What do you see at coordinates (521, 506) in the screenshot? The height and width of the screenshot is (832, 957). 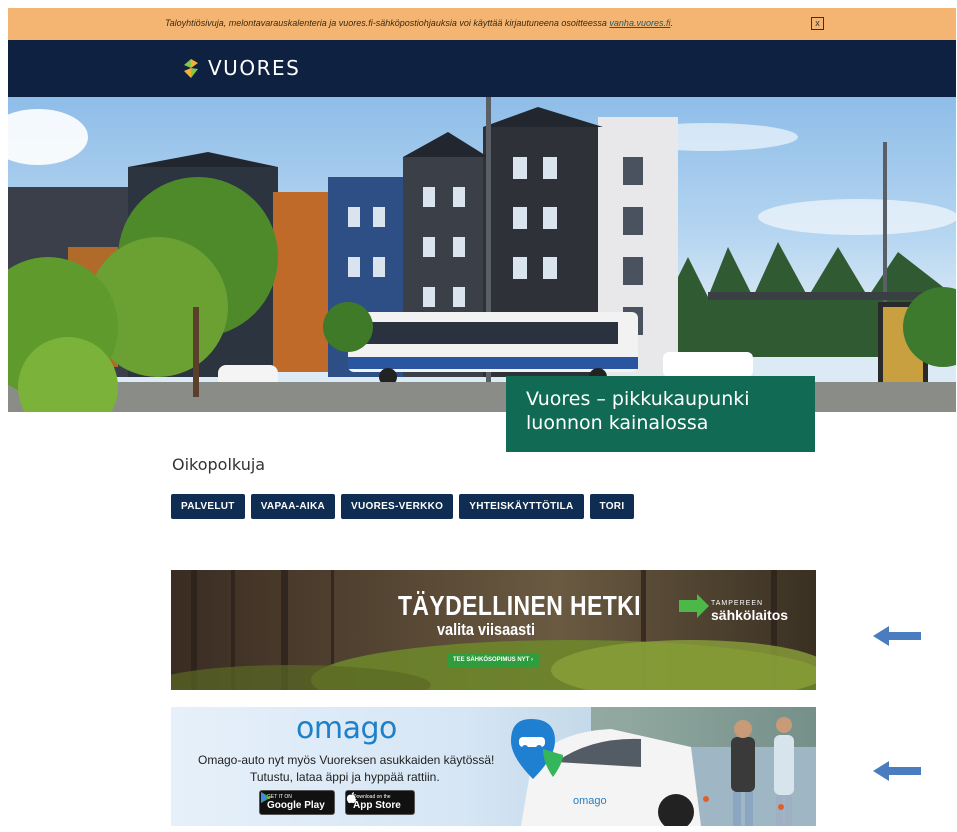 I see `shortcut-yhteiskayttotila: YHTEISKÄYTTÖTILA` at bounding box center [521, 506].